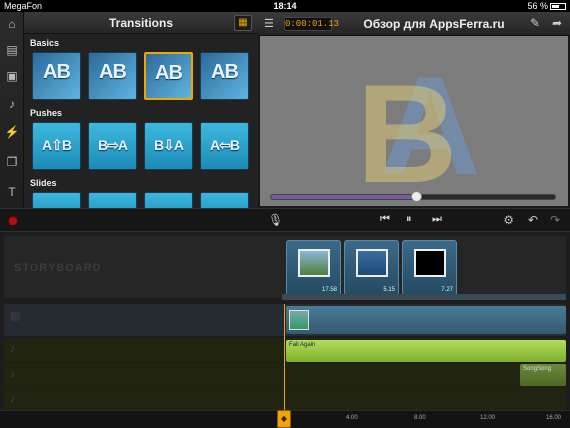 The height and width of the screenshot is (428, 570). I want to click on transition-label: B⇨A, so click(113, 145).